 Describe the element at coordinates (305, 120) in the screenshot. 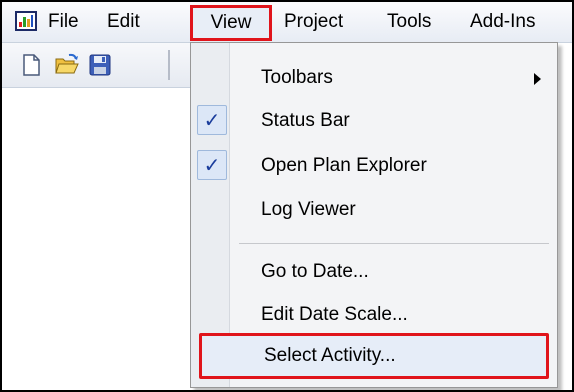

I see `menu-item-label: Status Bar` at that location.